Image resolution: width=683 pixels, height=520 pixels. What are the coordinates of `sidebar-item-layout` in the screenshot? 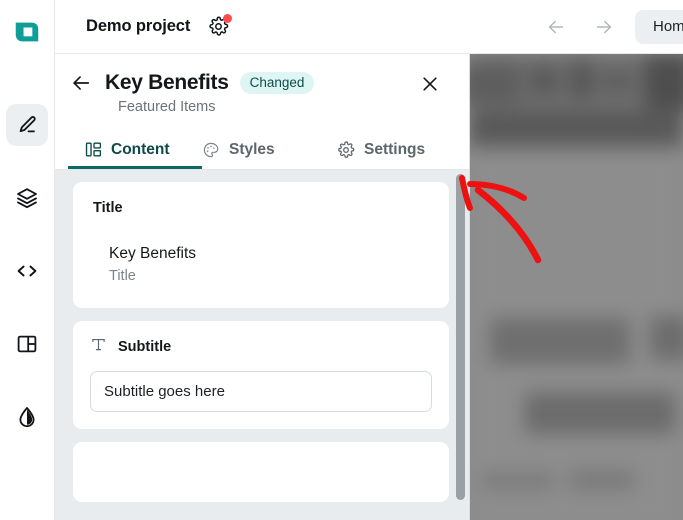 It's located at (27, 344).